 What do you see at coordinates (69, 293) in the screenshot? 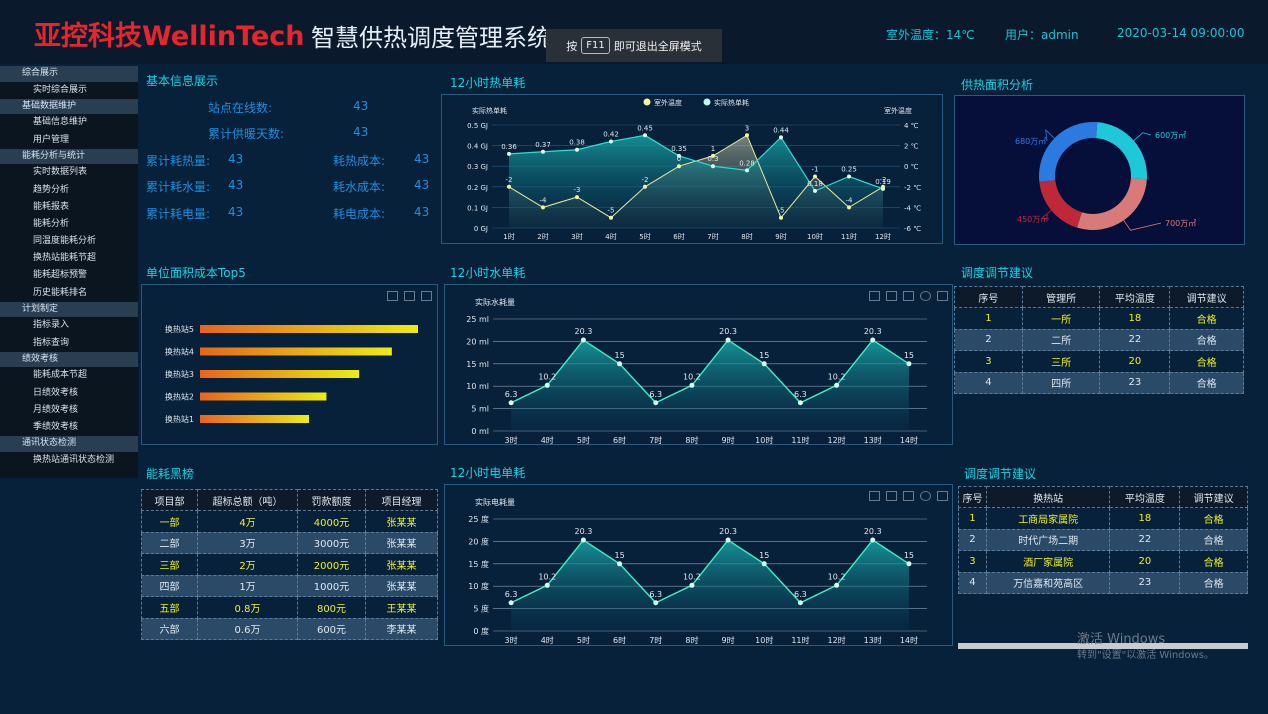
I see `sidebar-item: 历史能耗排名` at bounding box center [69, 293].